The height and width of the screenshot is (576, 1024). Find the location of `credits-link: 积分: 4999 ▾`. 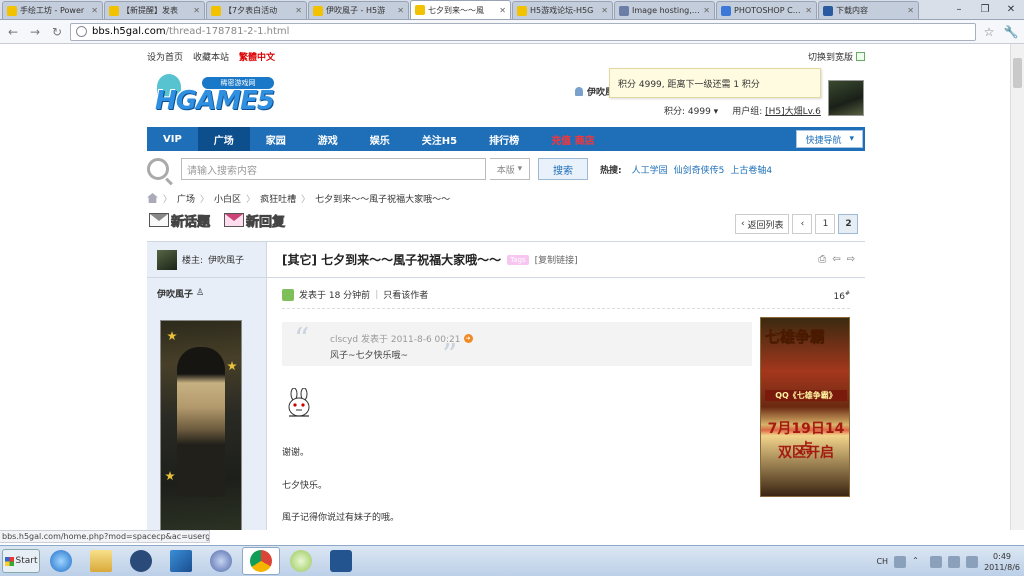

credits-link: 积分: 4999 ▾ is located at coordinates (691, 110).